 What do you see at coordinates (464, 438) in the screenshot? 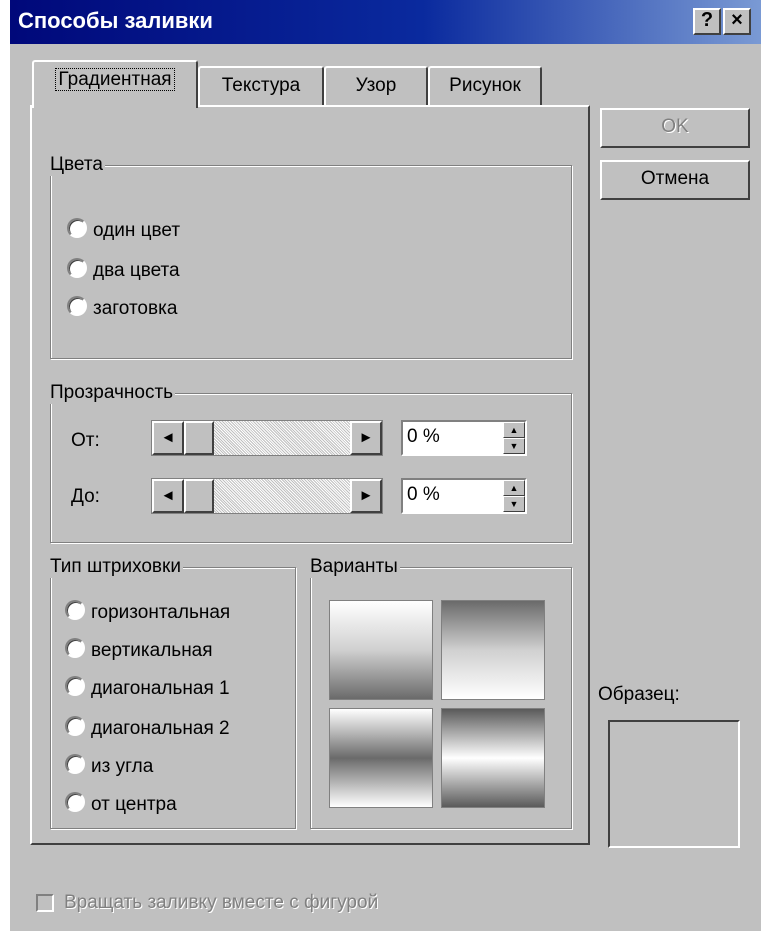
I see `from-transparency-spinner: 0 % ▲ ▼` at bounding box center [464, 438].